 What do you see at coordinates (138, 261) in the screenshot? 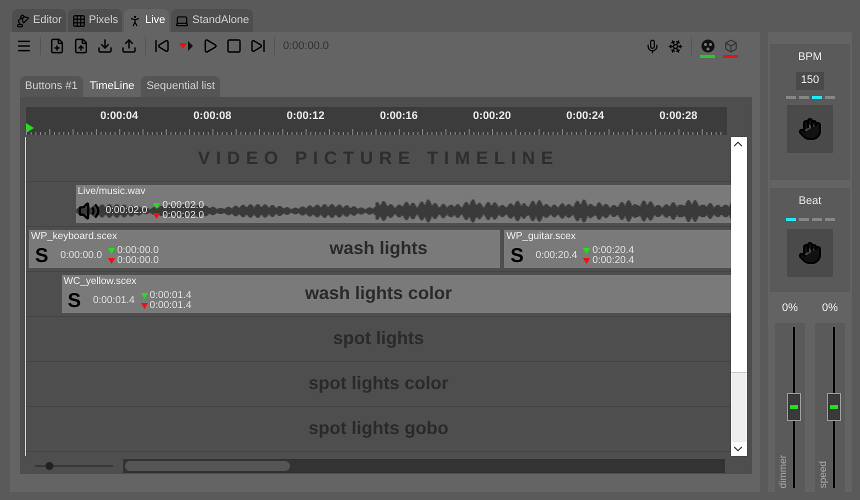
I see `fade-out-time: 0:00:00.0` at bounding box center [138, 261].